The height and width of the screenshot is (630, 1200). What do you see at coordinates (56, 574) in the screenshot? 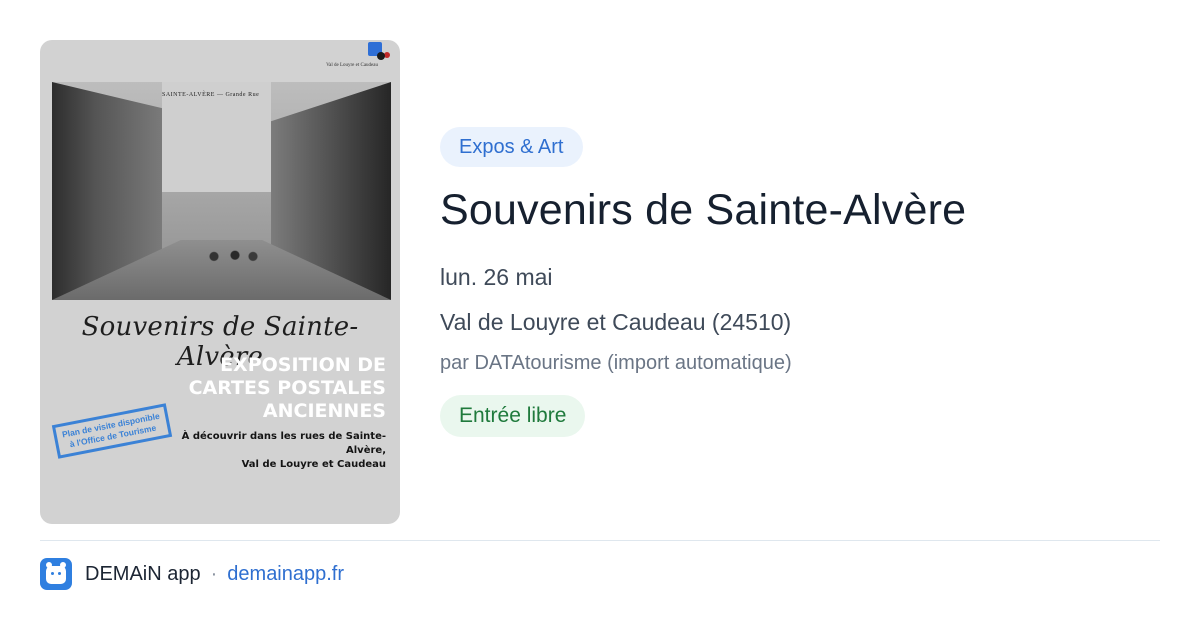
I see `app-logo-icon` at bounding box center [56, 574].